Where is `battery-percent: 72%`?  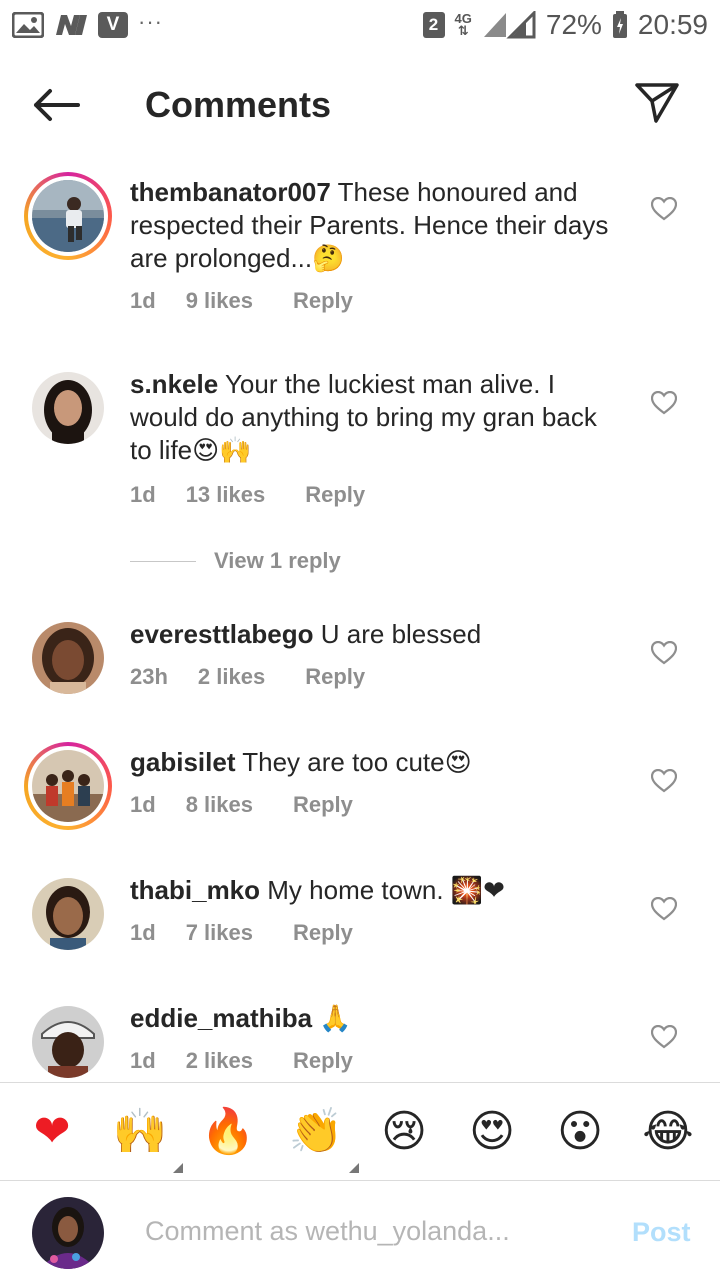
battery-percent: 72% is located at coordinates (573, 24).